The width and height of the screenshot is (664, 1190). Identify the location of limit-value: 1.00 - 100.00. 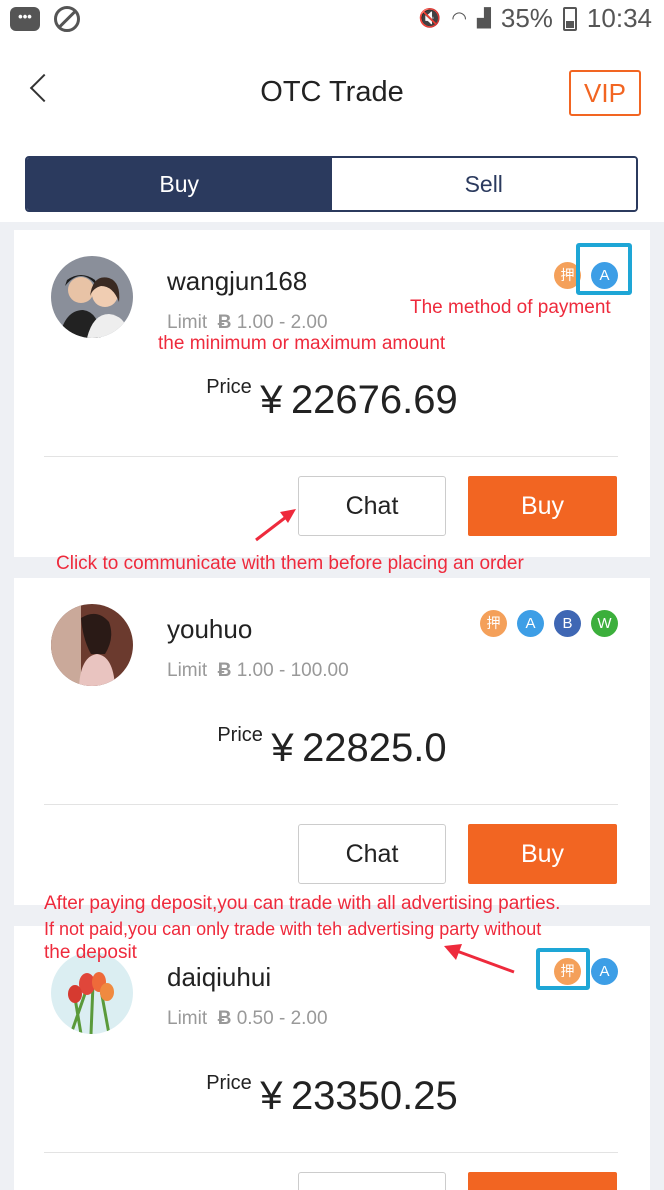
(292, 670).